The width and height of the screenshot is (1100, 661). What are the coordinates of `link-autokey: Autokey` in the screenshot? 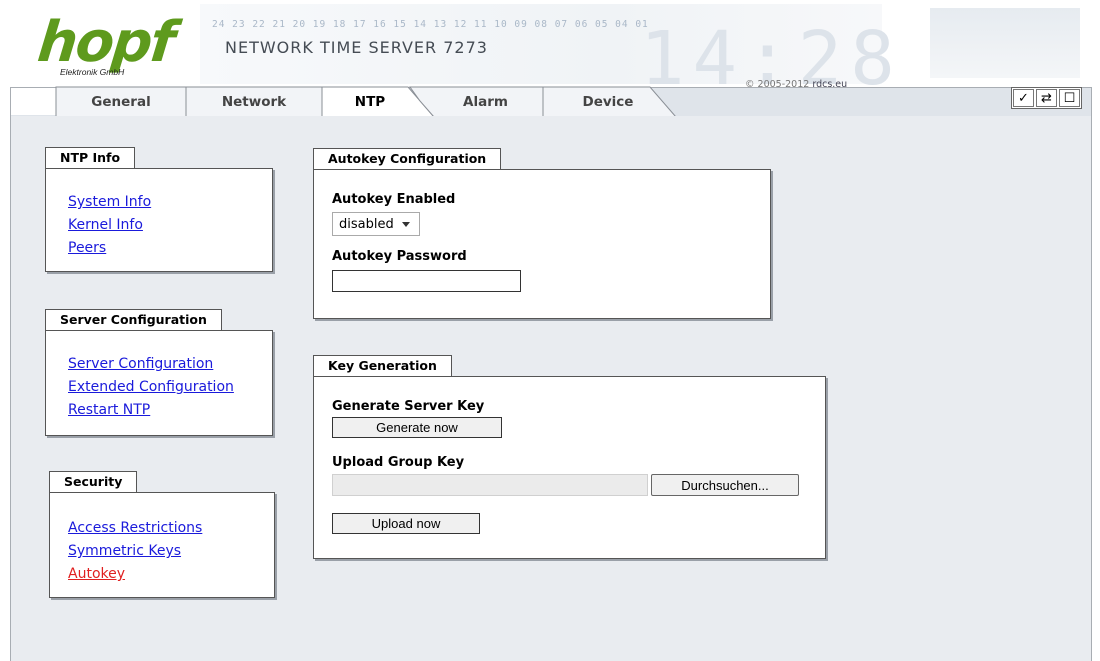 It's located at (135, 574).